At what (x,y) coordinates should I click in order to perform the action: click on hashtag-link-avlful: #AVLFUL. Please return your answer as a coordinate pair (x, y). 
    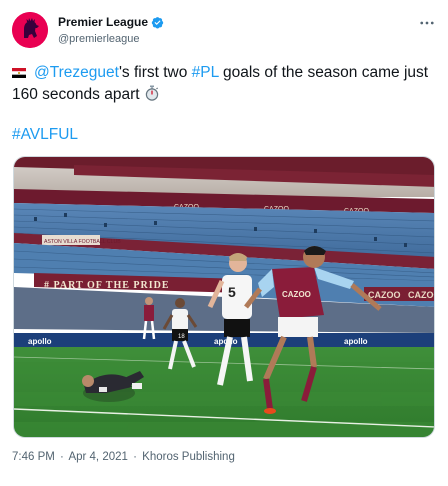
    Looking at the image, I should click on (45, 135).